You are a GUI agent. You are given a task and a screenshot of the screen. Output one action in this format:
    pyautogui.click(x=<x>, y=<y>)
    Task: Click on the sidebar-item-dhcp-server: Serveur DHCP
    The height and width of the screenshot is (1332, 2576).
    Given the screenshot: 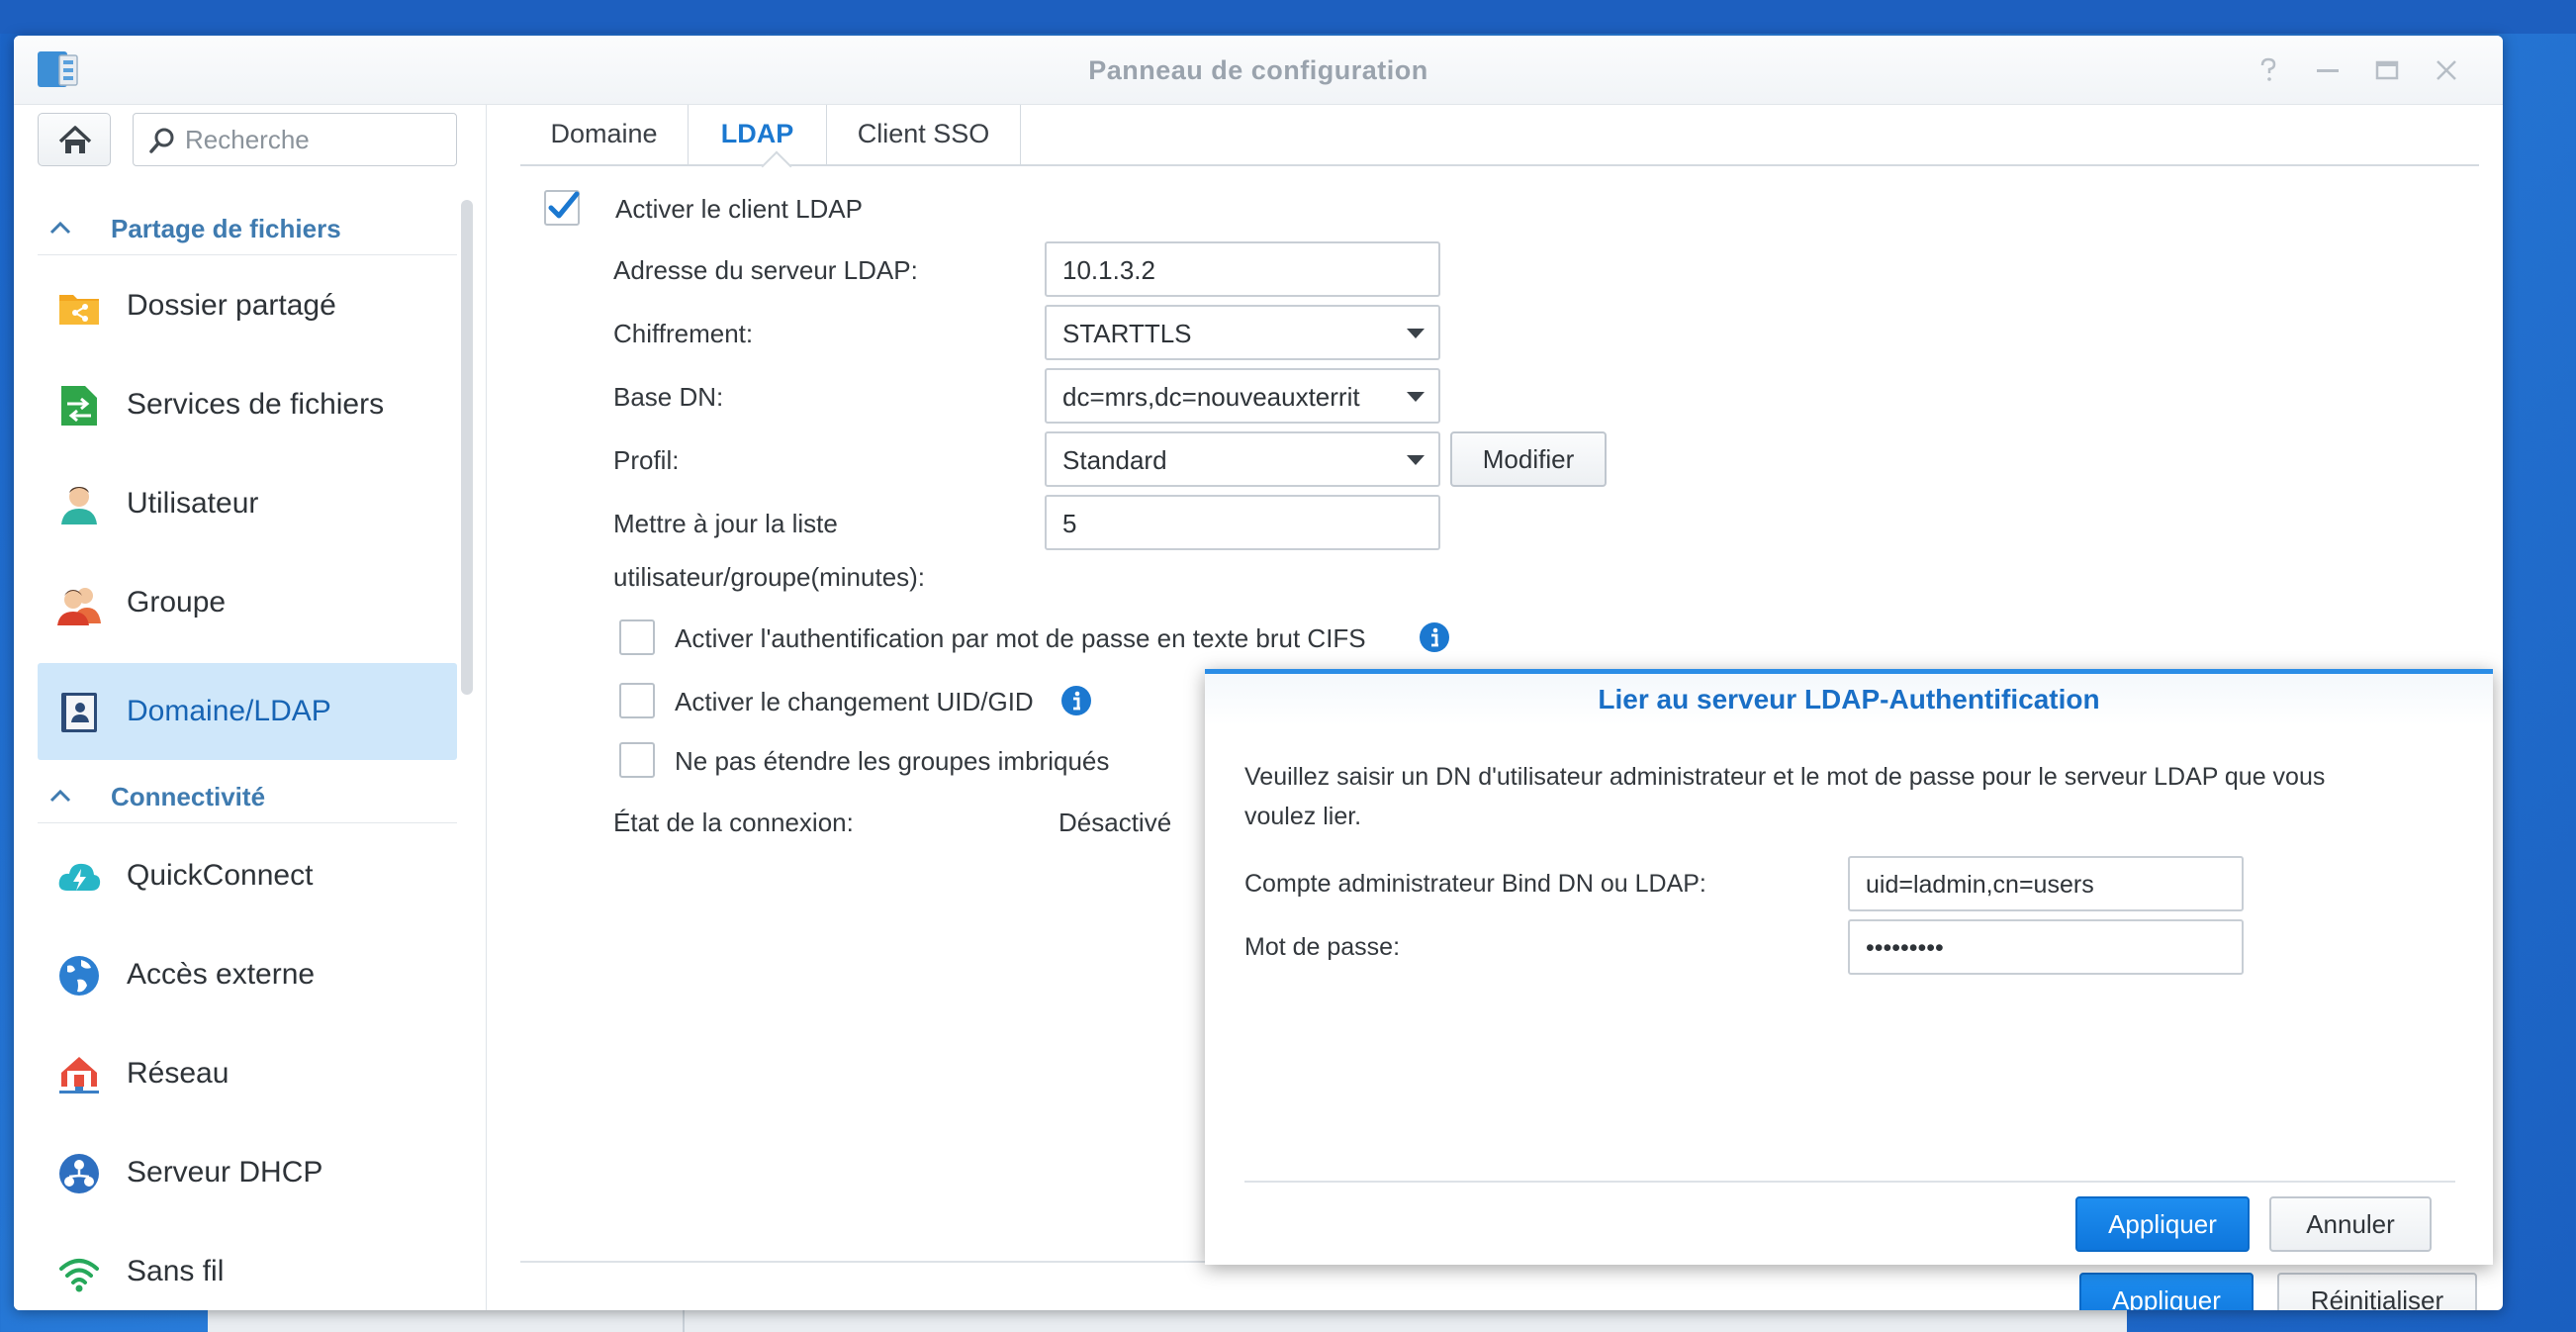 What is the action you would take?
    pyautogui.click(x=248, y=1172)
    